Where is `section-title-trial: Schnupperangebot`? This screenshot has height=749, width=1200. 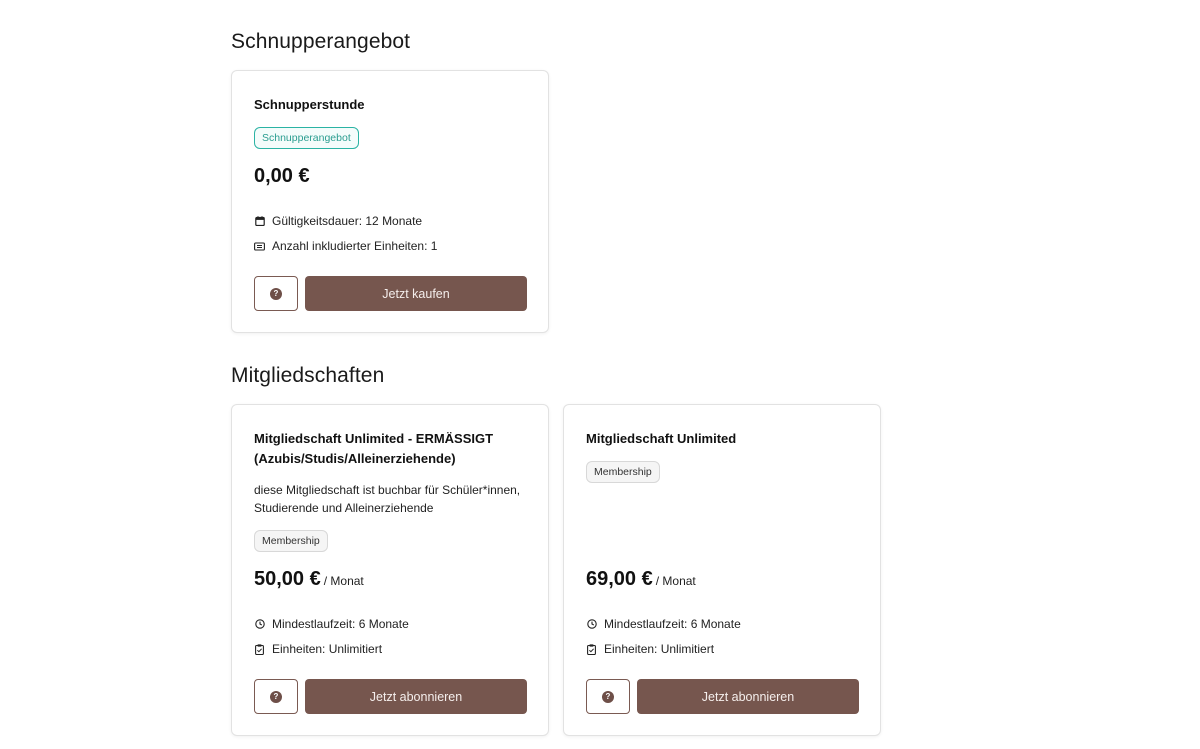 section-title-trial: Schnupperangebot is located at coordinates (321, 41).